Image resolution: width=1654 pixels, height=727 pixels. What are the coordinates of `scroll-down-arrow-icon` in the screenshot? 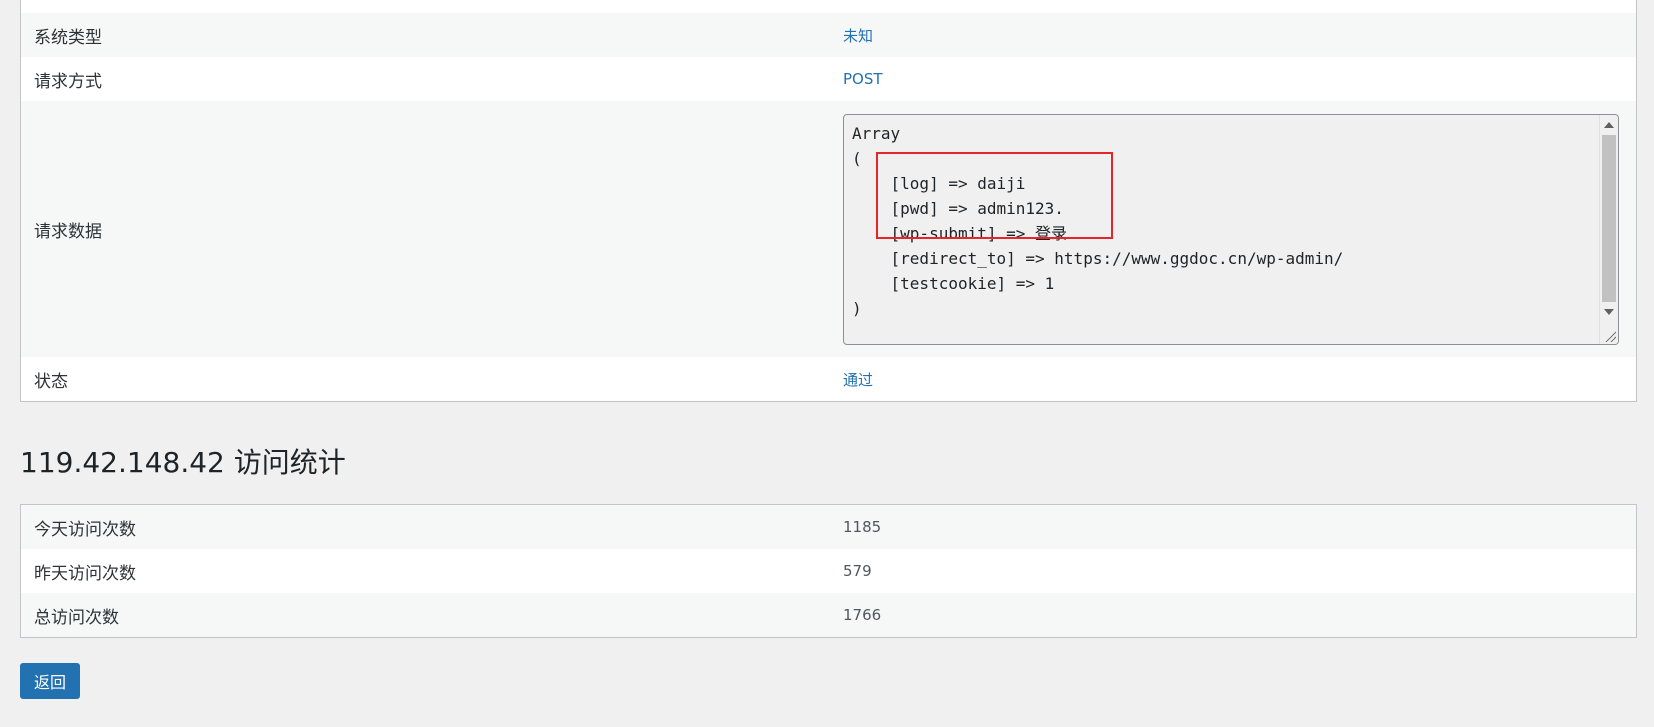 It's located at (1609, 311).